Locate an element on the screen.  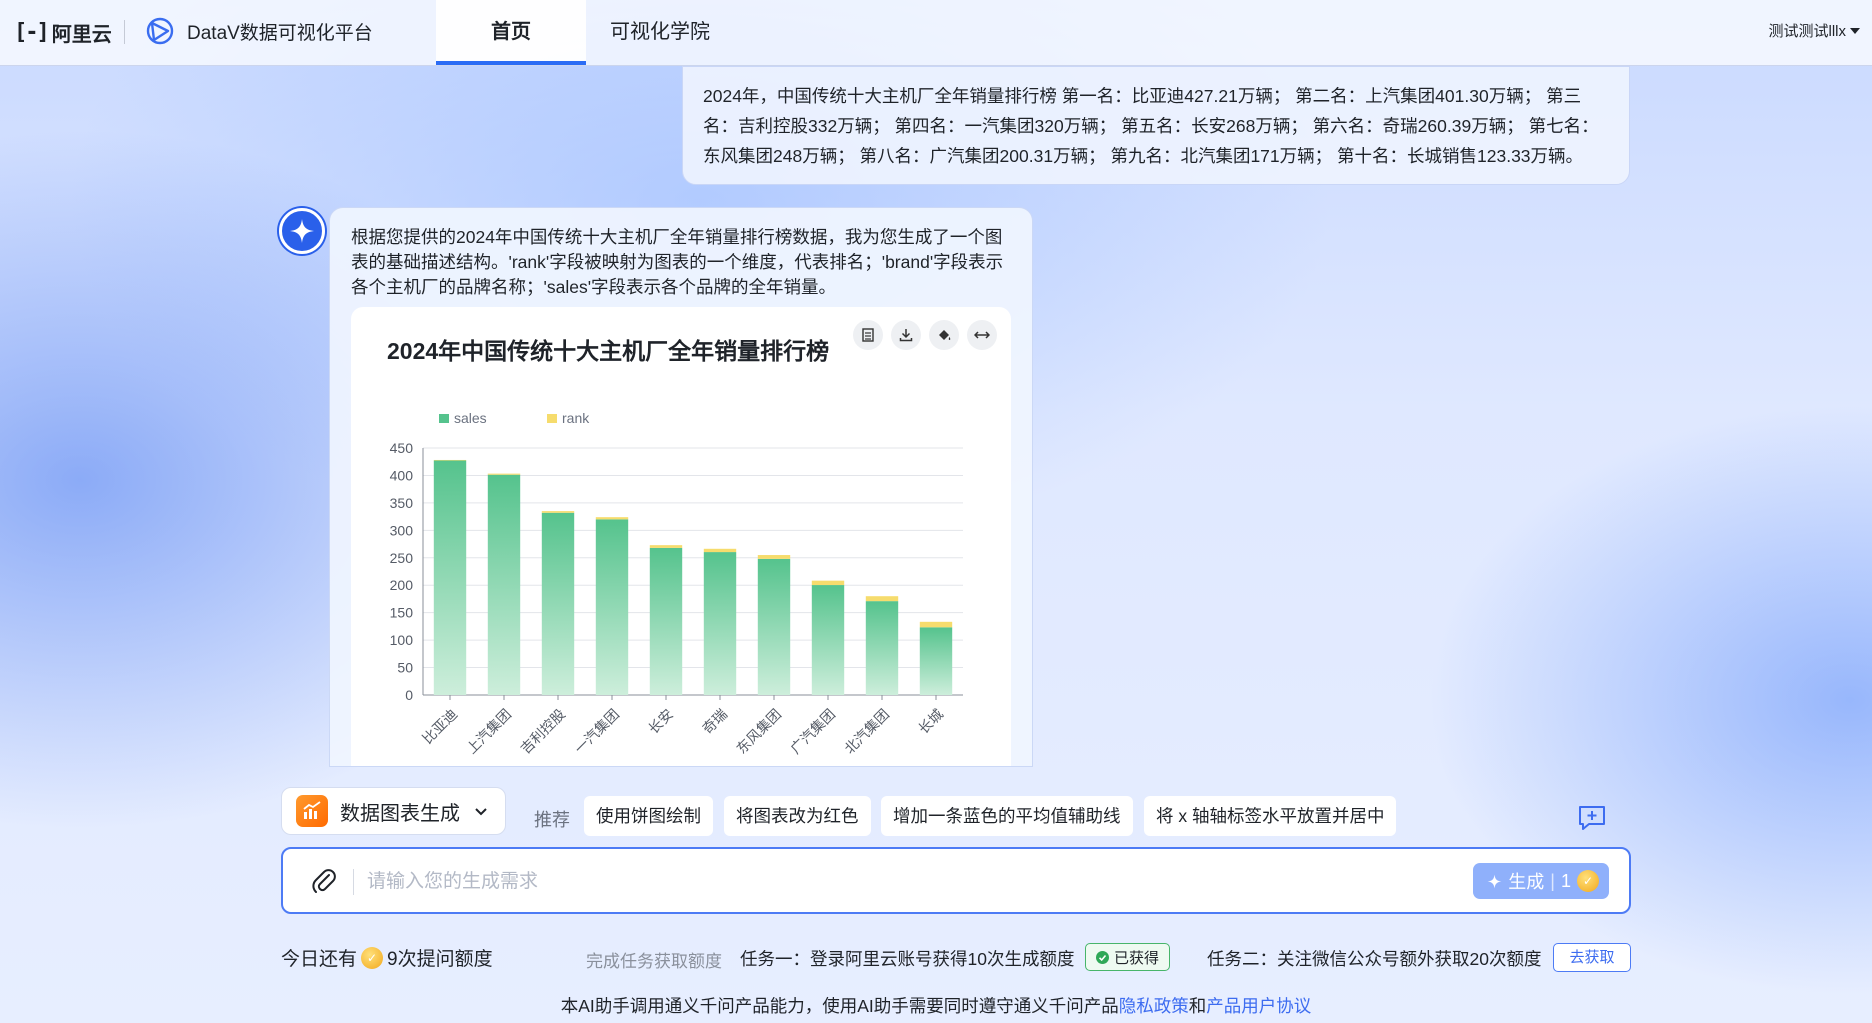
chart-title: 2024年中国传统十大主机厂全年销量排行榜 is located at coordinates (608, 351).